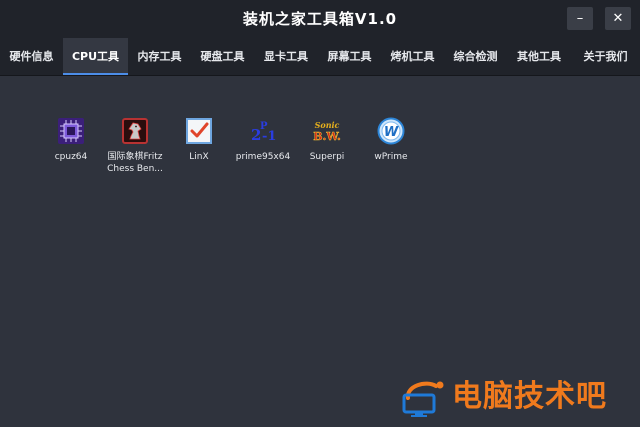 The height and width of the screenshot is (427, 640). Describe the element at coordinates (412, 56) in the screenshot. I see `tab-stress-tools: 烤机工具` at that location.